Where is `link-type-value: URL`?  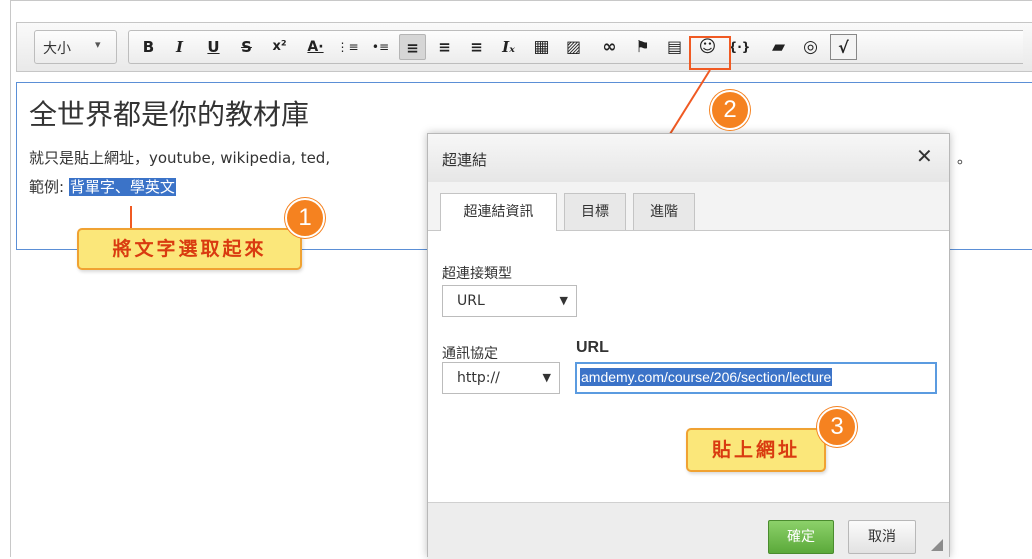 link-type-value: URL is located at coordinates (471, 301).